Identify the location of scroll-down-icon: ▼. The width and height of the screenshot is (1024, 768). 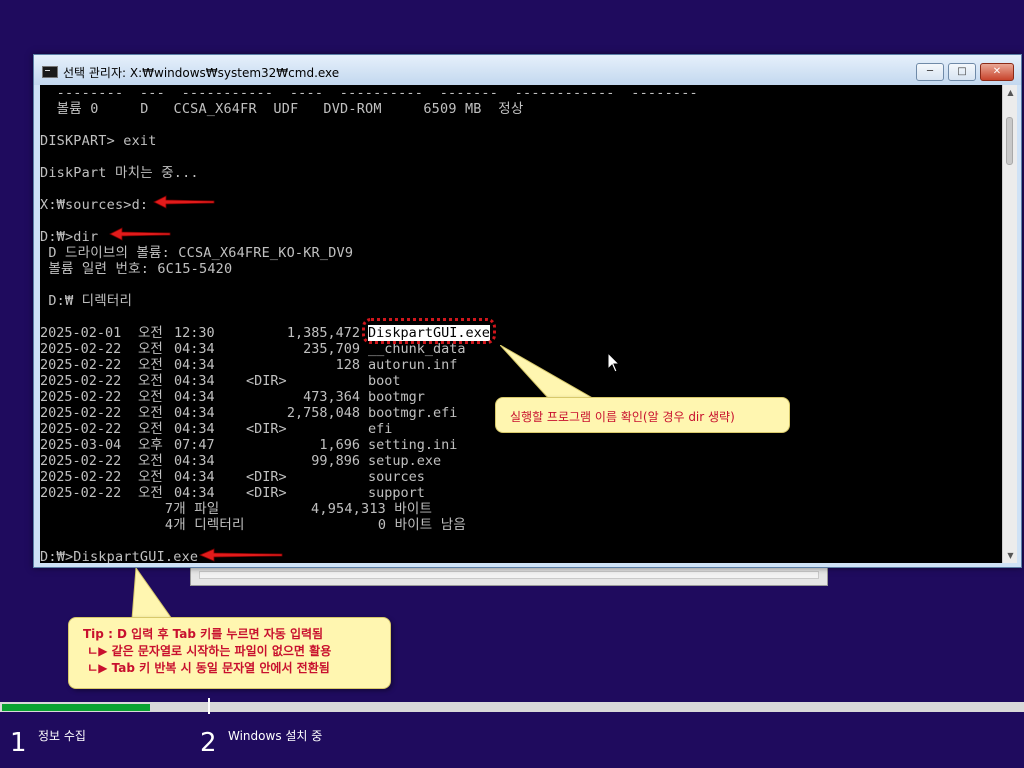
(1010, 555).